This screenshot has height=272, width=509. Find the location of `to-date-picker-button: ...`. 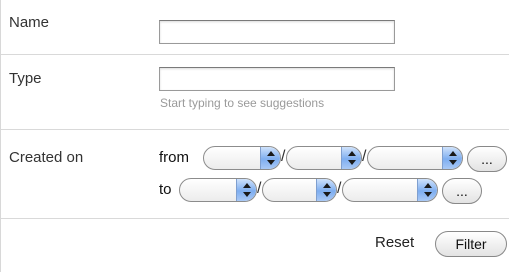

to-date-picker-button: ... is located at coordinates (462, 191).